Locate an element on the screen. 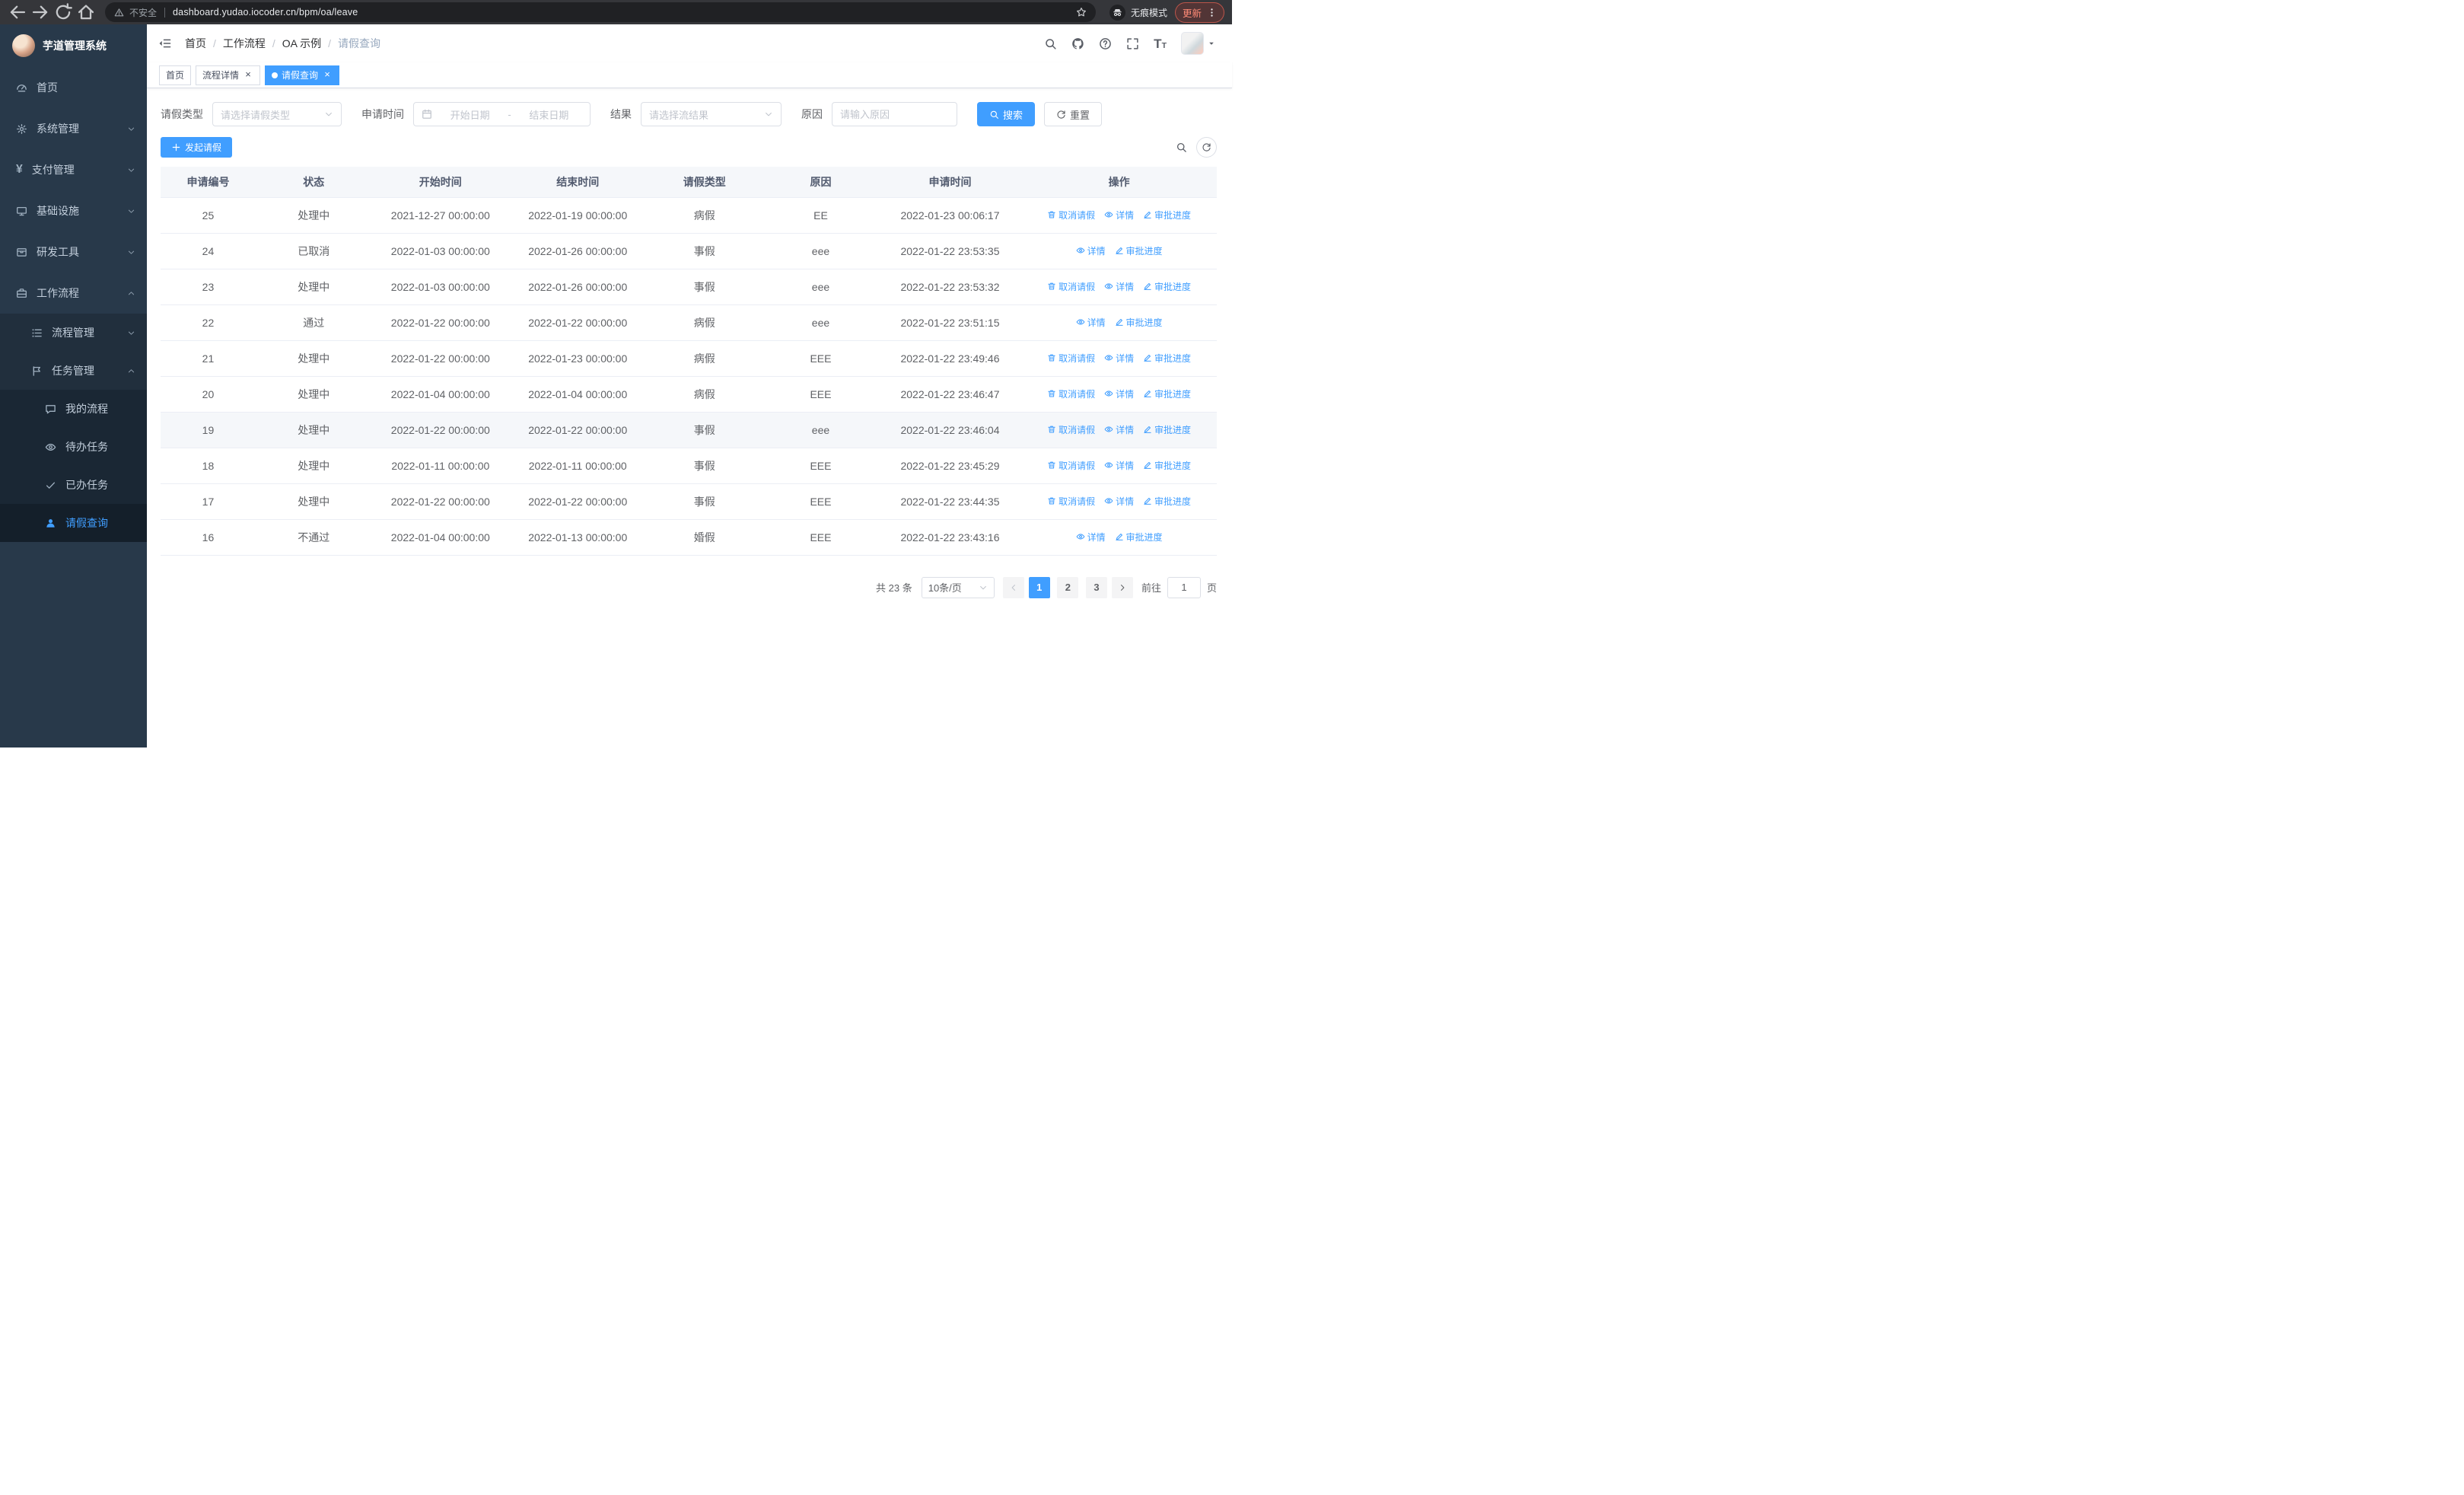 The width and height of the screenshot is (2464, 1495). sidebar-item-my-process: 我的流程 is located at coordinates (73, 409).